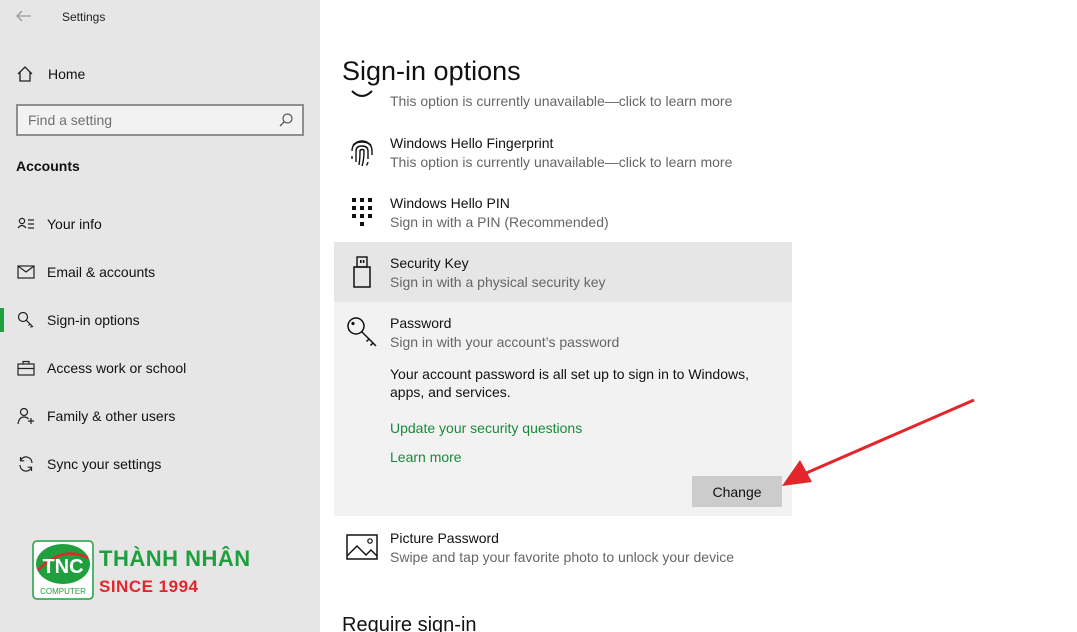 The width and height of the screenshot is (1077, 632). What do you see at coordinates (63, 591) in the screenshot?
I see `logo-badge-subtext: COMPUTER` at bounding box center [63, 591].